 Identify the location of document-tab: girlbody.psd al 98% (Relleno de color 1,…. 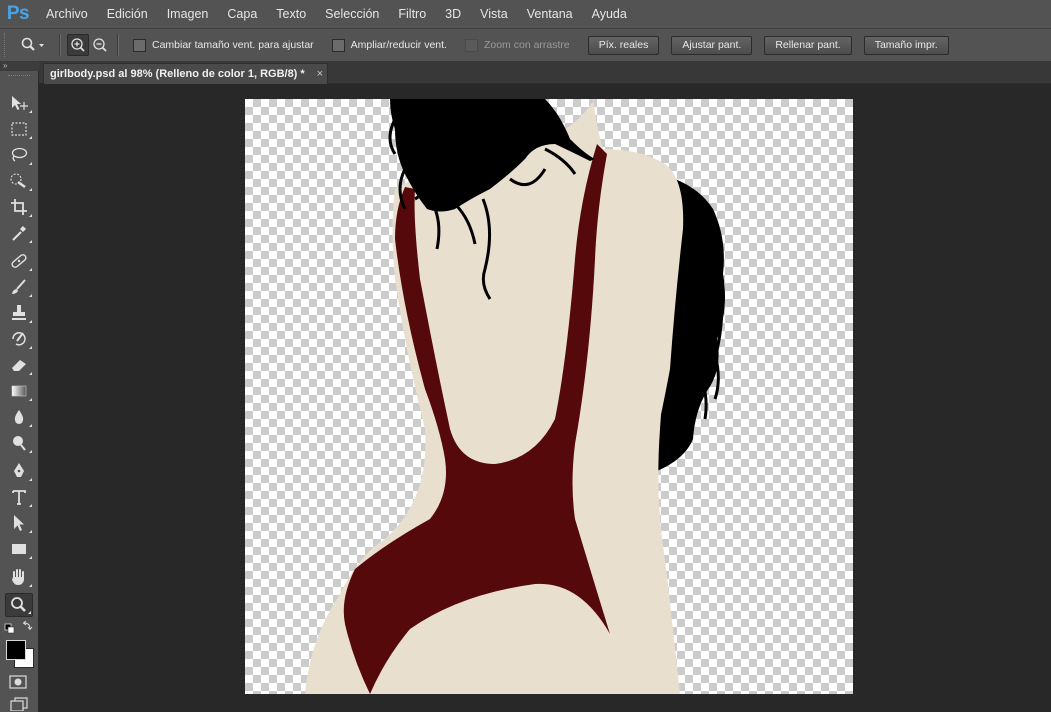
(185, 73).